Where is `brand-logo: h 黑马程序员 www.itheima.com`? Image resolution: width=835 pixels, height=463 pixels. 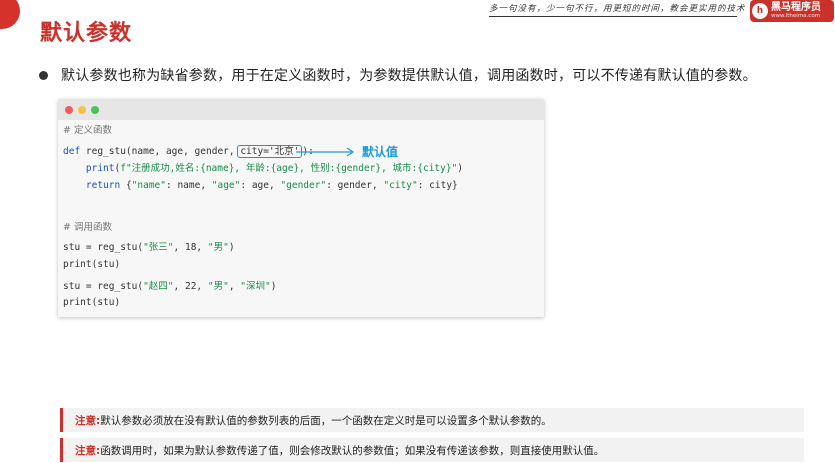 brand-logo: h 黑马程序员 www.itheima.com is located at coordinates (792, 11).